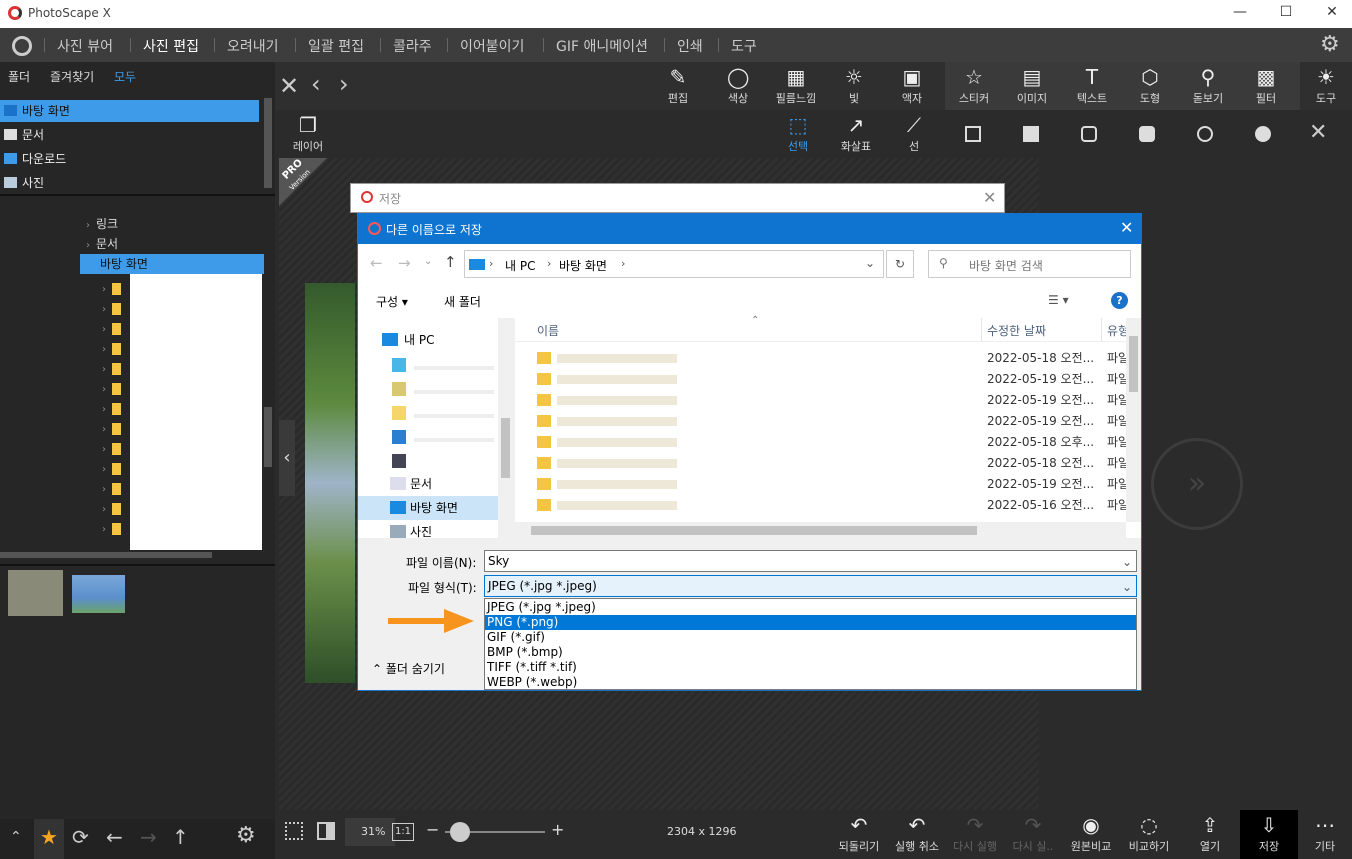  What do you see at coordinates (828, 505) in the screenshot?
I see `file-row: 2022-05-16 오전... 파일` at bounding box center [828, 505].